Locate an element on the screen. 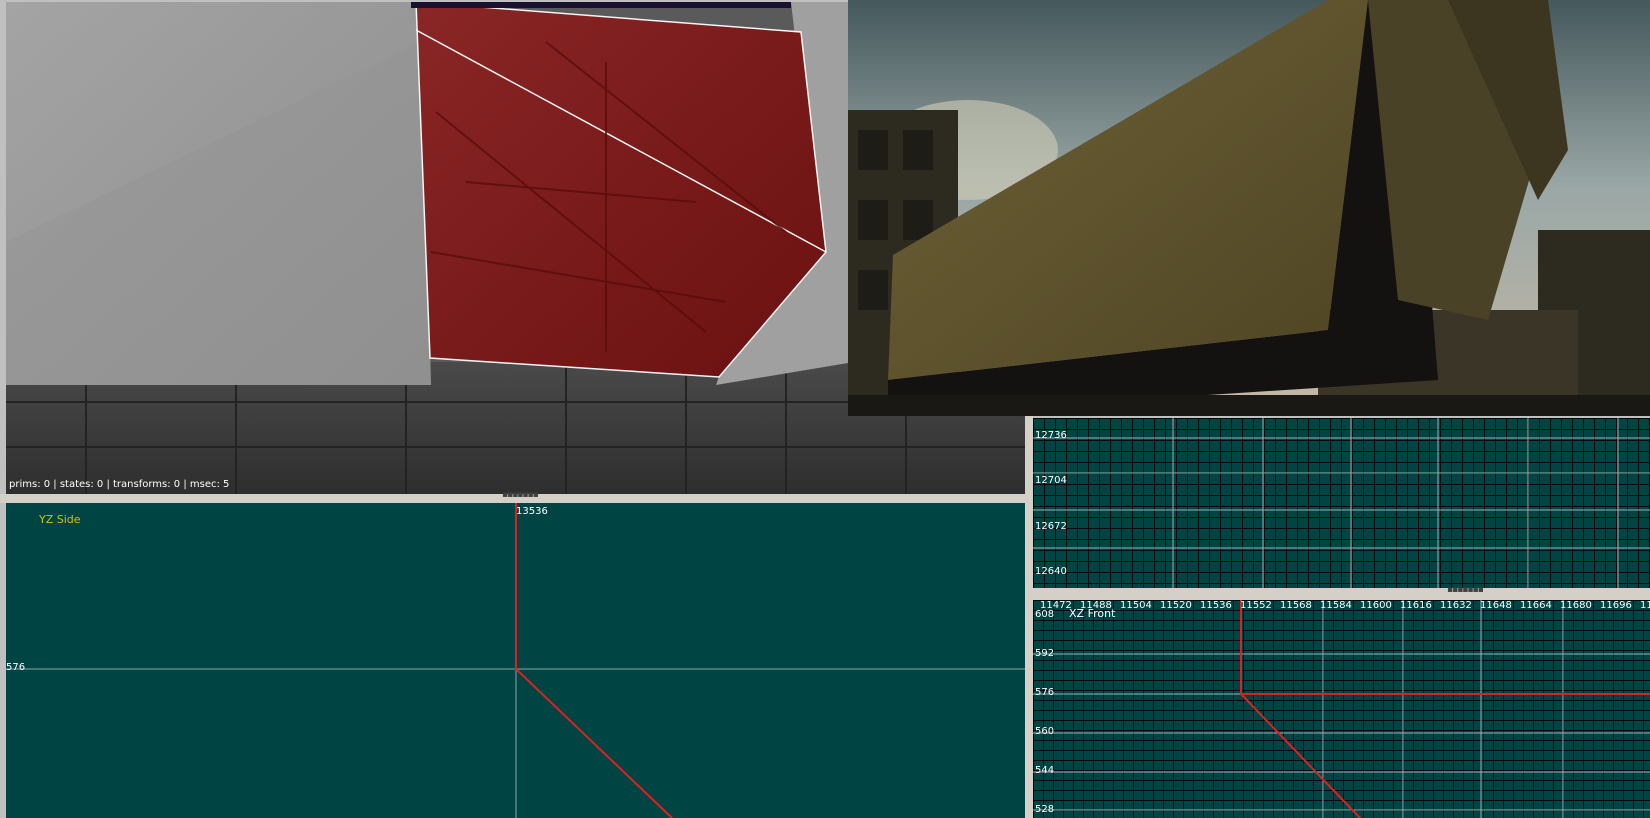 The image size is (1650, 818). viewport-title: YZ Side is located at coordinates (60, 519).